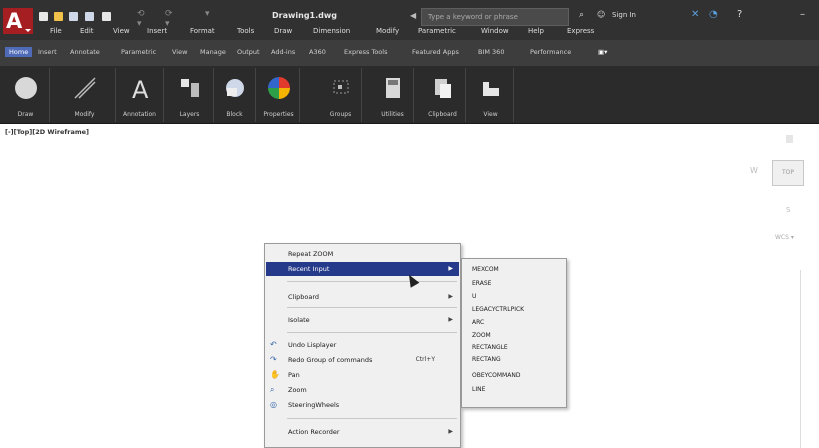 The height and width of the screenshot is (448, 819). Describe the element at coordinates (157, 31) in the screenshot. I see `menu-insert: Insert` at that location.